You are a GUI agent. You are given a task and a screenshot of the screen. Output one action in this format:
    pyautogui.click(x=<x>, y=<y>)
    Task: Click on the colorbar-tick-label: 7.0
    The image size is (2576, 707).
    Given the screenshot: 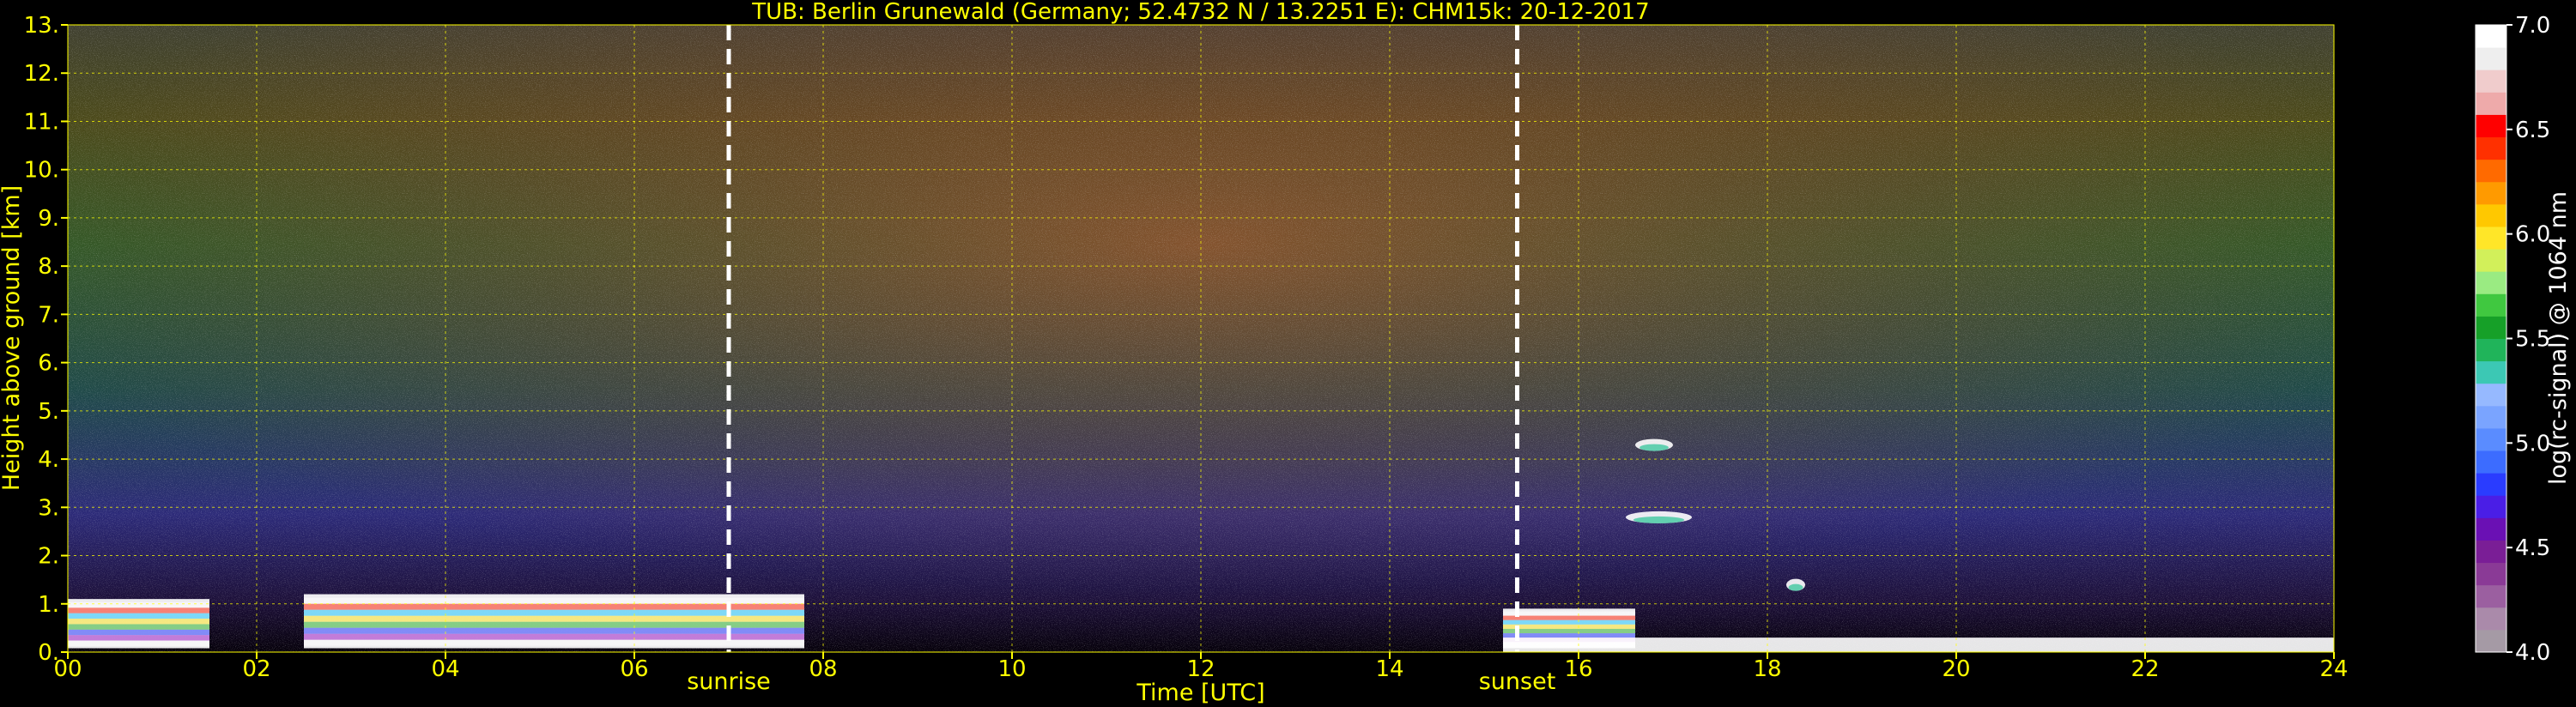 What is the action you would take?
    pyautogui.click(x=2532, y=26)
    